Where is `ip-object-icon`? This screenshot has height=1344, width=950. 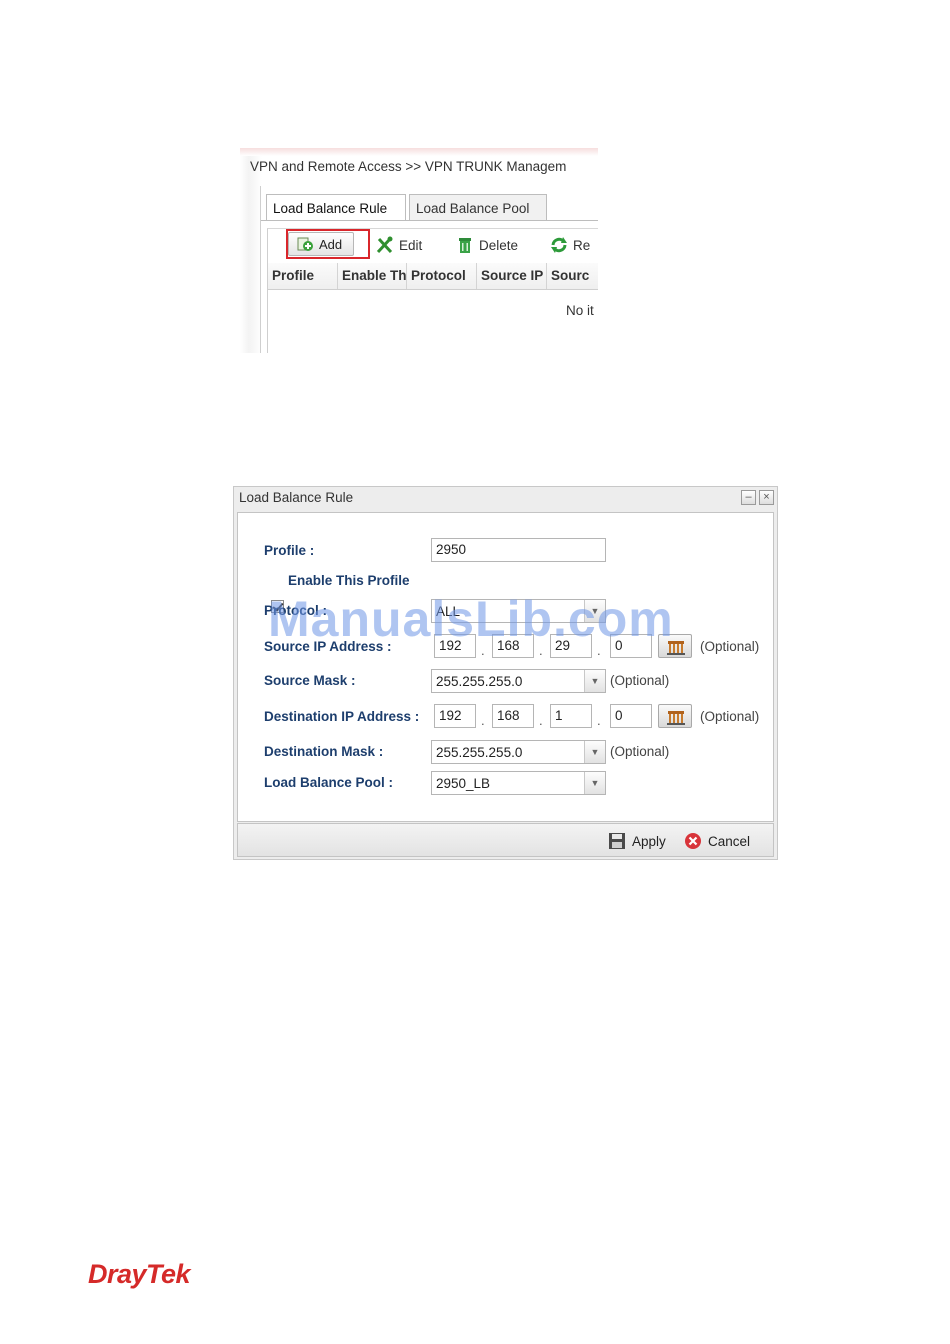
ip-object-icon is located at coordinates (676, 718).